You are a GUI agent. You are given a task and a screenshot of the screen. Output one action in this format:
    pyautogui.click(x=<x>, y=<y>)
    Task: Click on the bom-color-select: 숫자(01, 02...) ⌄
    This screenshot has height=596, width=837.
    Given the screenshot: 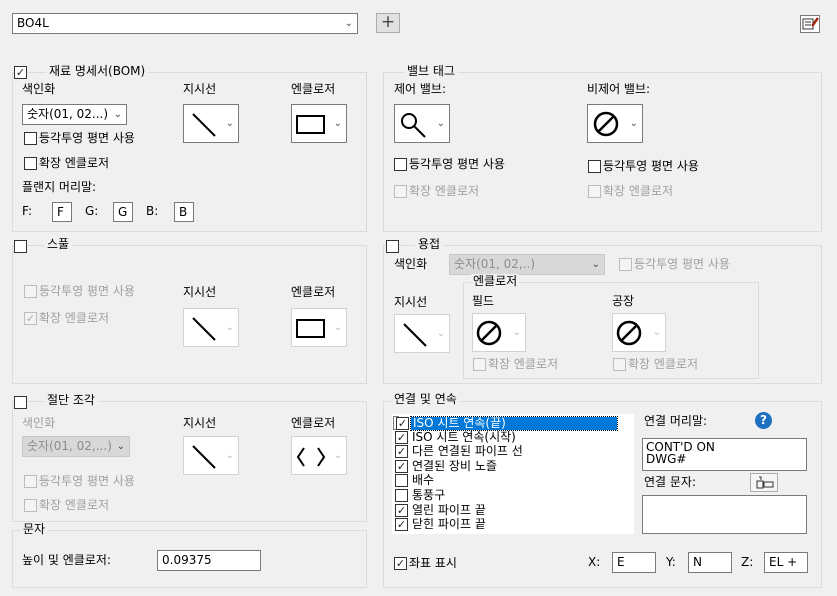 What is the action you would take?
    pyautogui.click(x=74, y=114)
    